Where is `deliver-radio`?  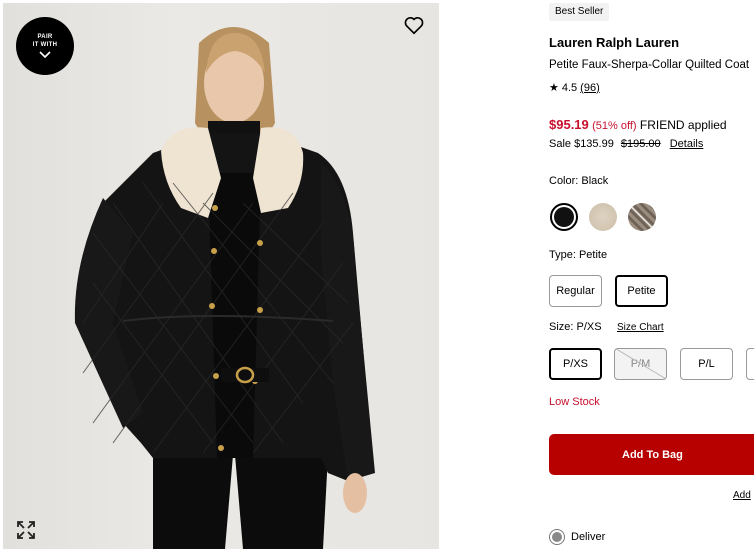 deliver-radio is located at coordinates (557, 537).